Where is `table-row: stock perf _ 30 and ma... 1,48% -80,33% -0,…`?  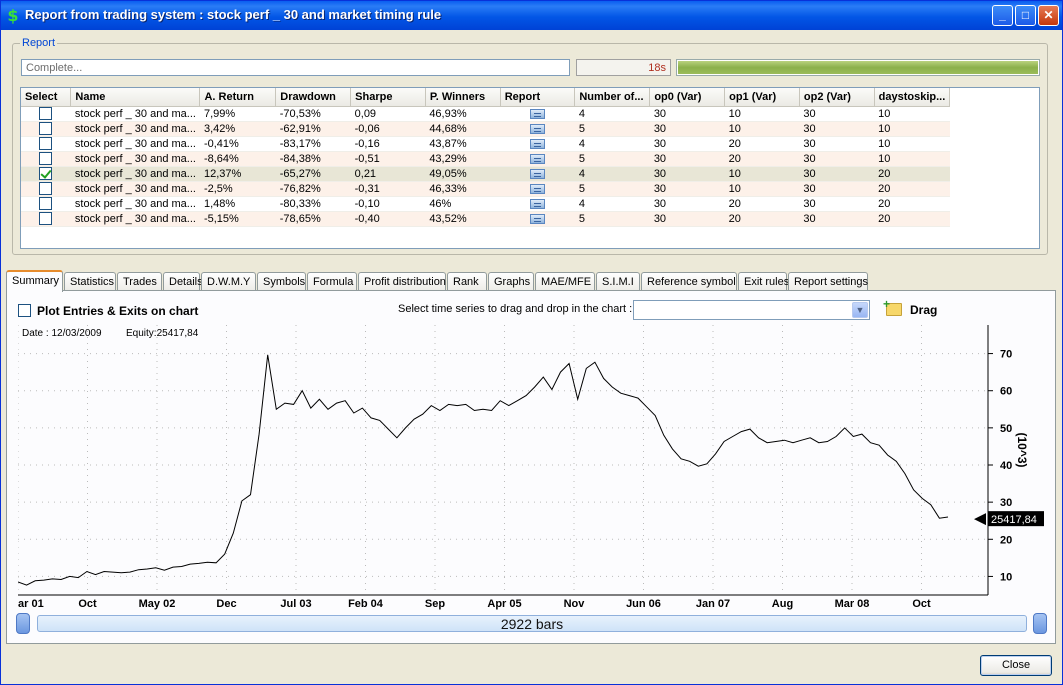
table-row: stock perf _ 30 and ma... 1,48% -80,33% -0,… is located at coordinates (530, 204).